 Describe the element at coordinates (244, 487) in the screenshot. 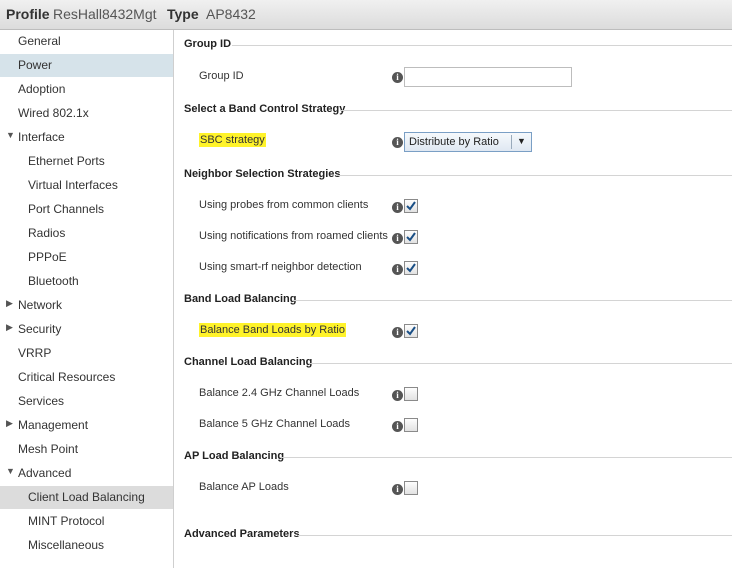

I see `balance-ap-loads-label: Balance AP Loads` at that location.